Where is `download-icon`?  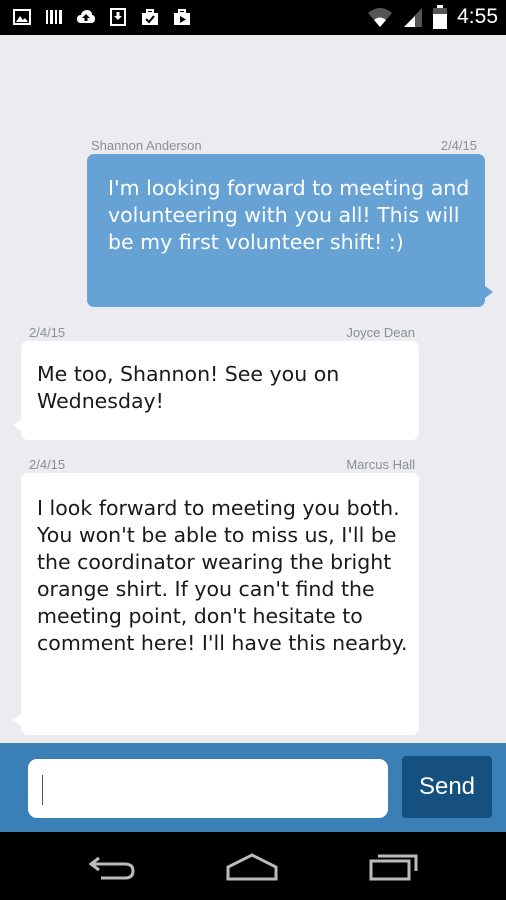 download-icon is located at coordinates (118, 17).